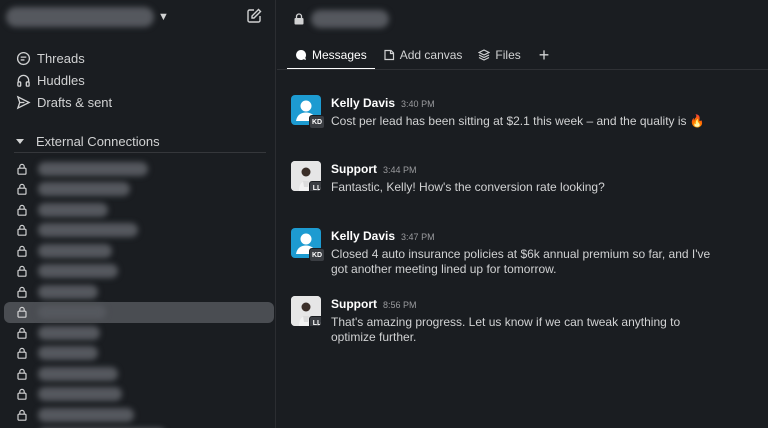 The width and height of the screenshot is (768, 428). What do you see at coordinates (431, 55) in the screenshot?
I see `tab-label: Add canvas` at bounding box center [431, 55].